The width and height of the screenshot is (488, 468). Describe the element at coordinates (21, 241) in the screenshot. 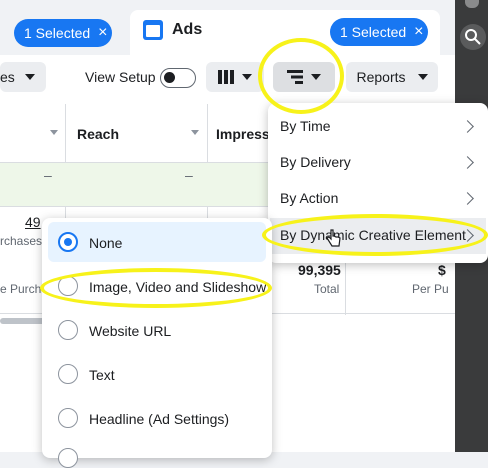

I see `cell-subtext: rchases` at that location.